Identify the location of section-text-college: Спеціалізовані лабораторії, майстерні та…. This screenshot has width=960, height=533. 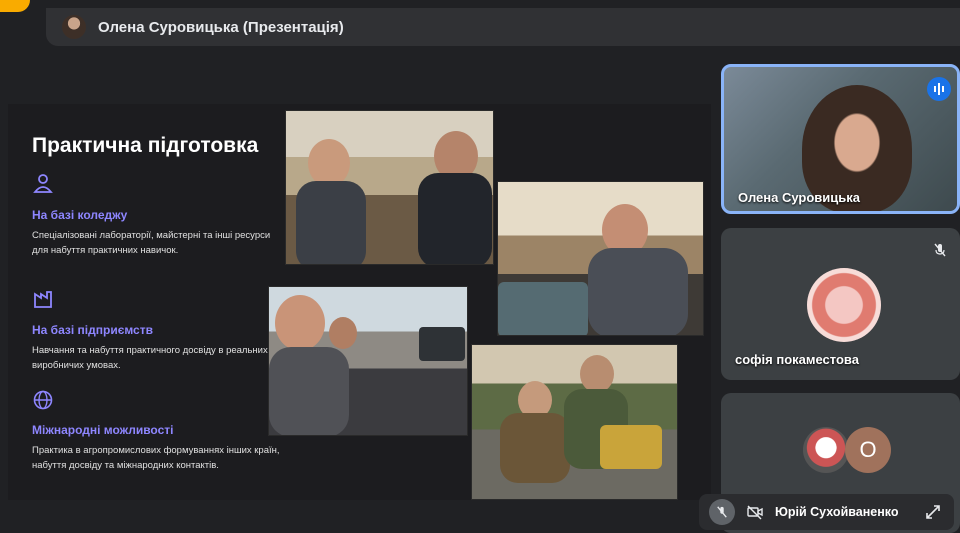
(151, 243).